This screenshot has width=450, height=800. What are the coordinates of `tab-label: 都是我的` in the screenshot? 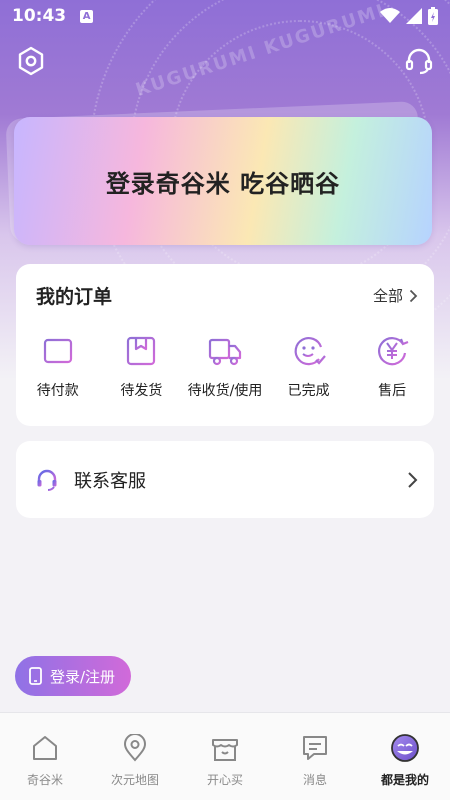 It's located at (404, 780).